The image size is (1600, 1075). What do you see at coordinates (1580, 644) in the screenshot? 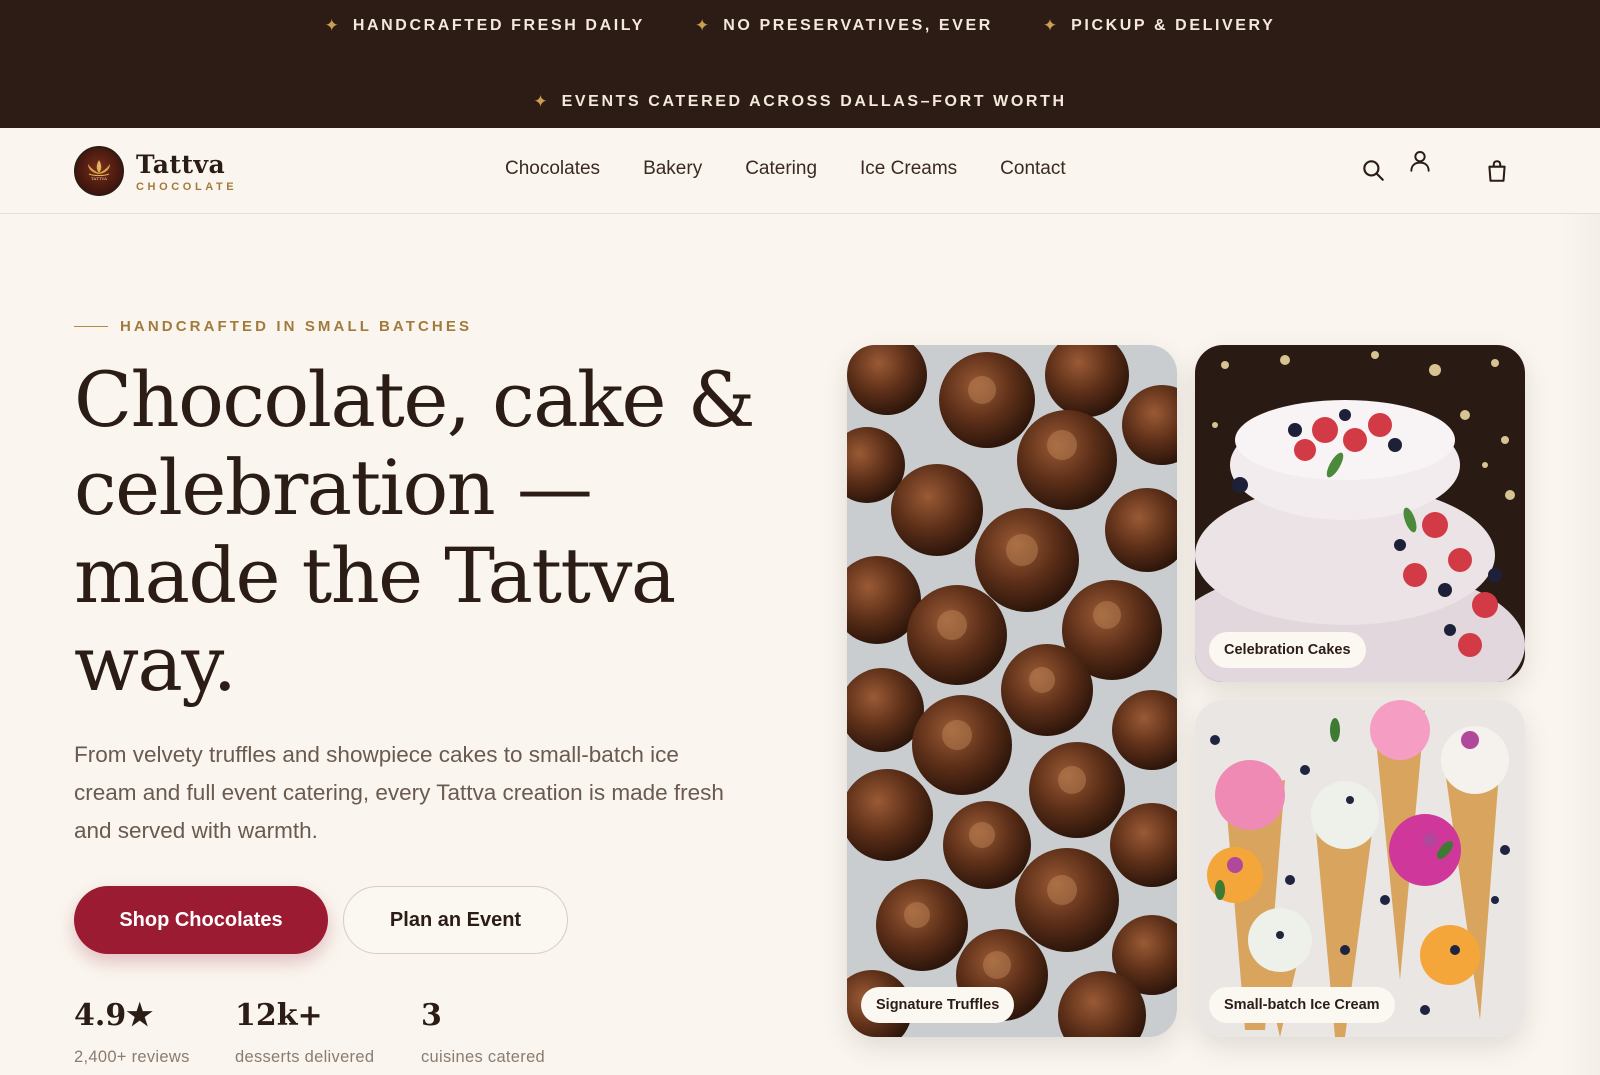
I see `edge-fade` at bounding box center [1580, 644].